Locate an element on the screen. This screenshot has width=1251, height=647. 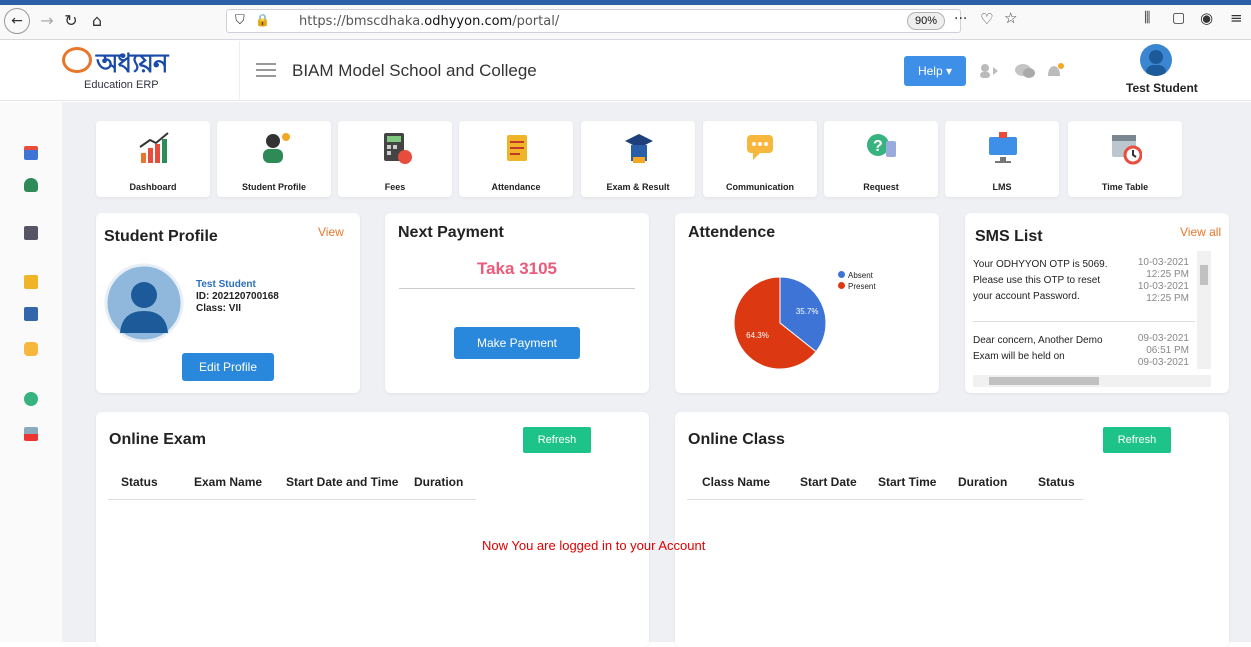
tile-lms: LMS is located at coordinates (1002, 159).